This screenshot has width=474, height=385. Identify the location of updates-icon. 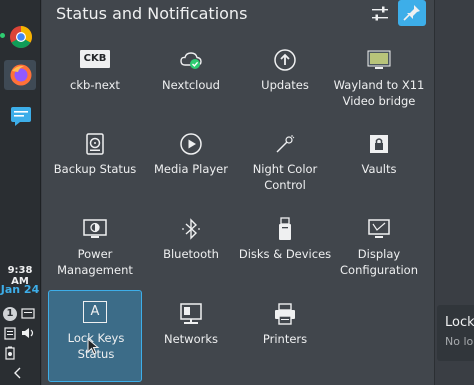
(285, 60).